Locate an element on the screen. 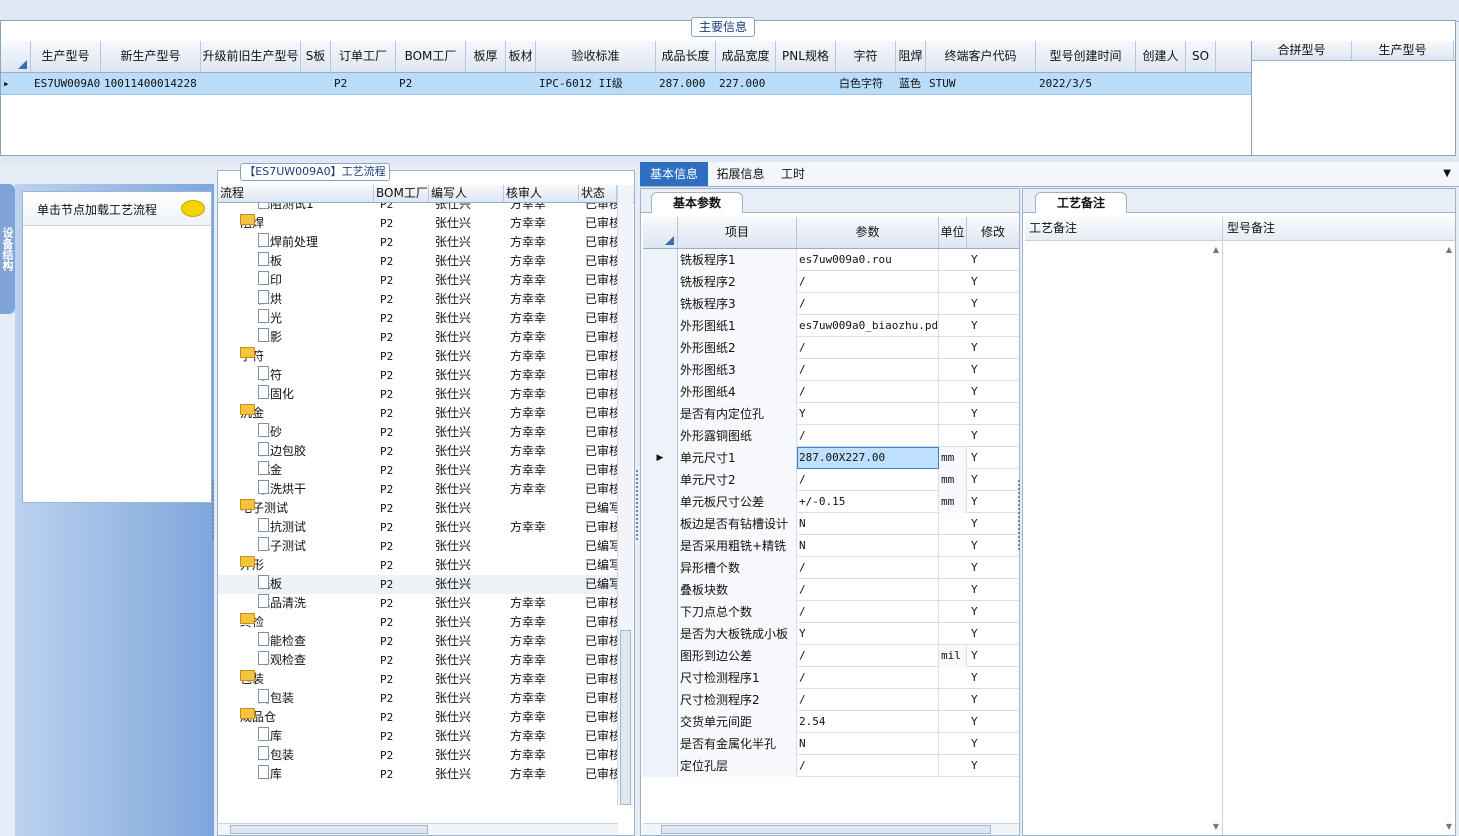 The width and height of the screenshot is (1459, 836). tree-row: 板边包胶 P2 张仕兴 方幸幸 已审核 is located at coordinates (418, 451).